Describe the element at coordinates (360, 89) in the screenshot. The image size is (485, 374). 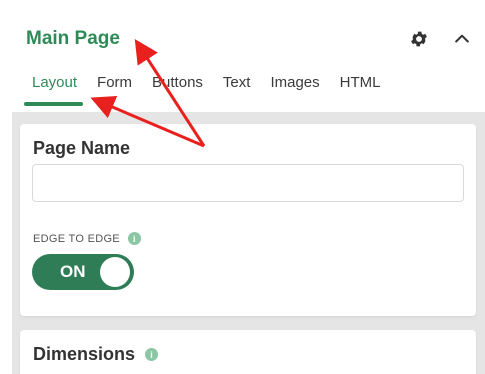
I see `tab-html: HTML` at that location.